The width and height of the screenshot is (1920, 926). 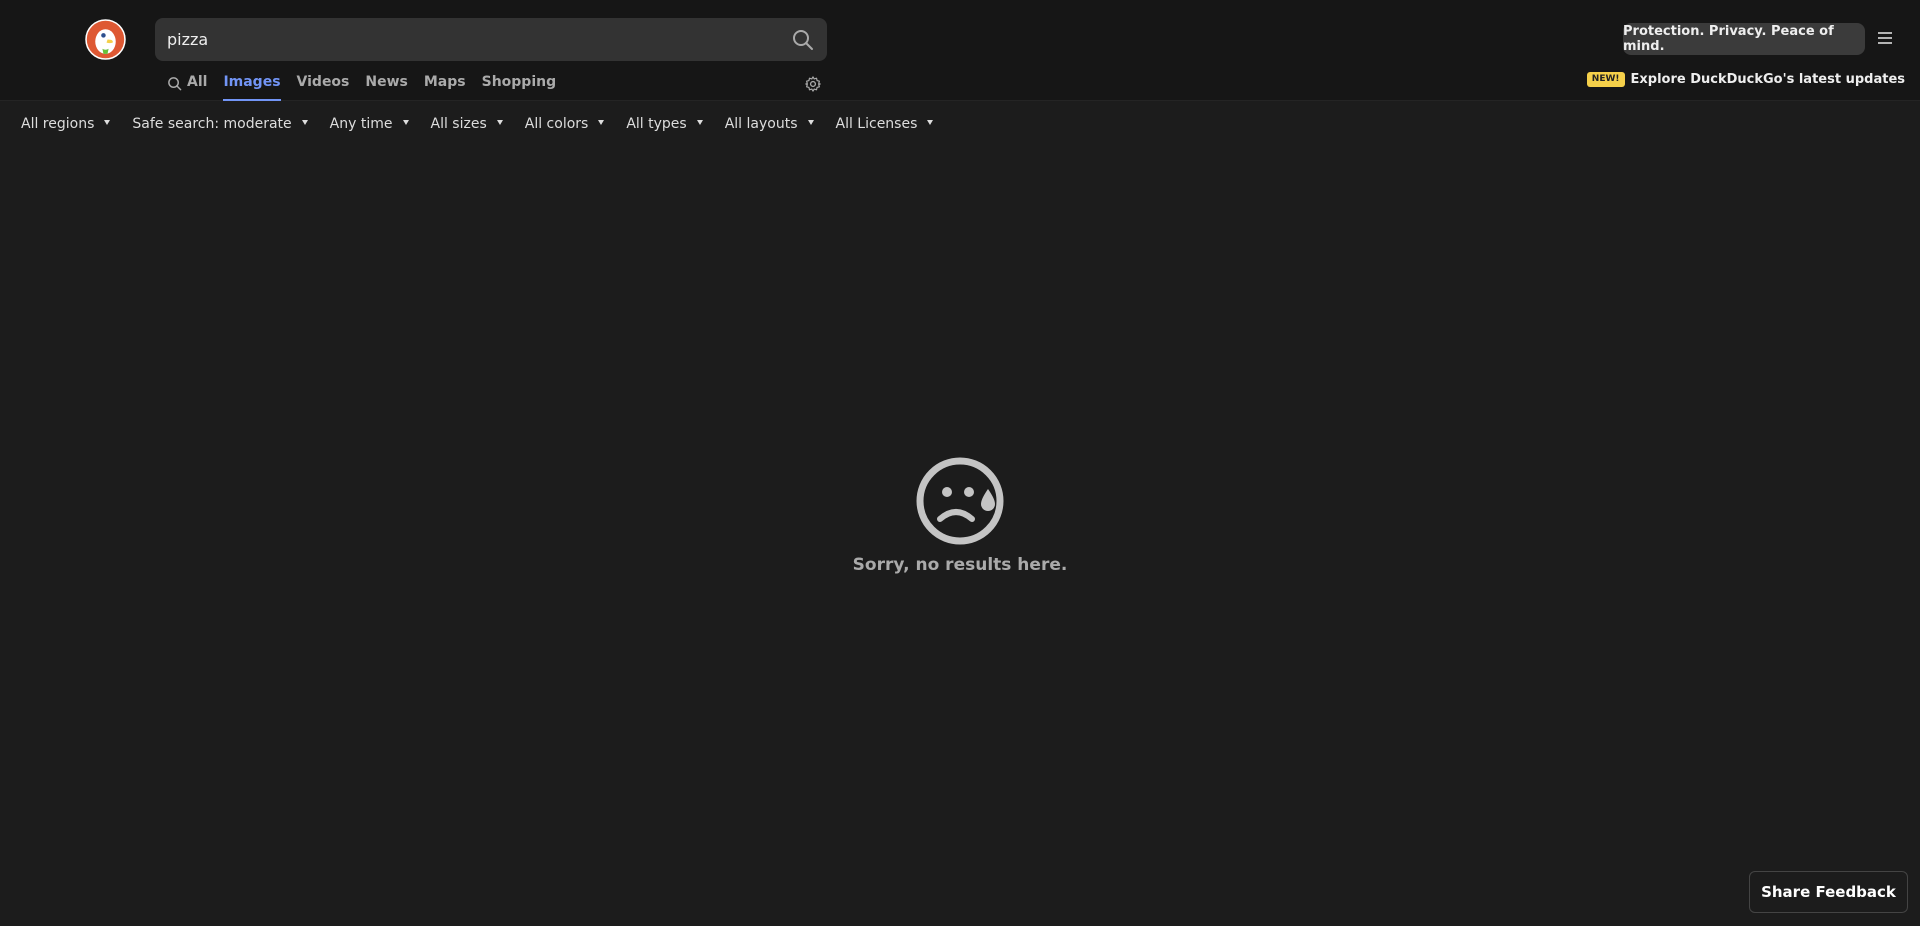 I want to click on filter-type: All types, so click(x=664, y=124).